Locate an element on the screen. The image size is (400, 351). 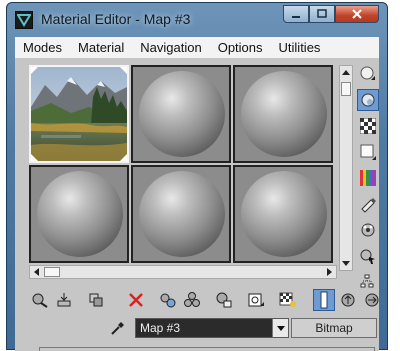
menu-navigation: Navigation is located at coordinates (170, 47).